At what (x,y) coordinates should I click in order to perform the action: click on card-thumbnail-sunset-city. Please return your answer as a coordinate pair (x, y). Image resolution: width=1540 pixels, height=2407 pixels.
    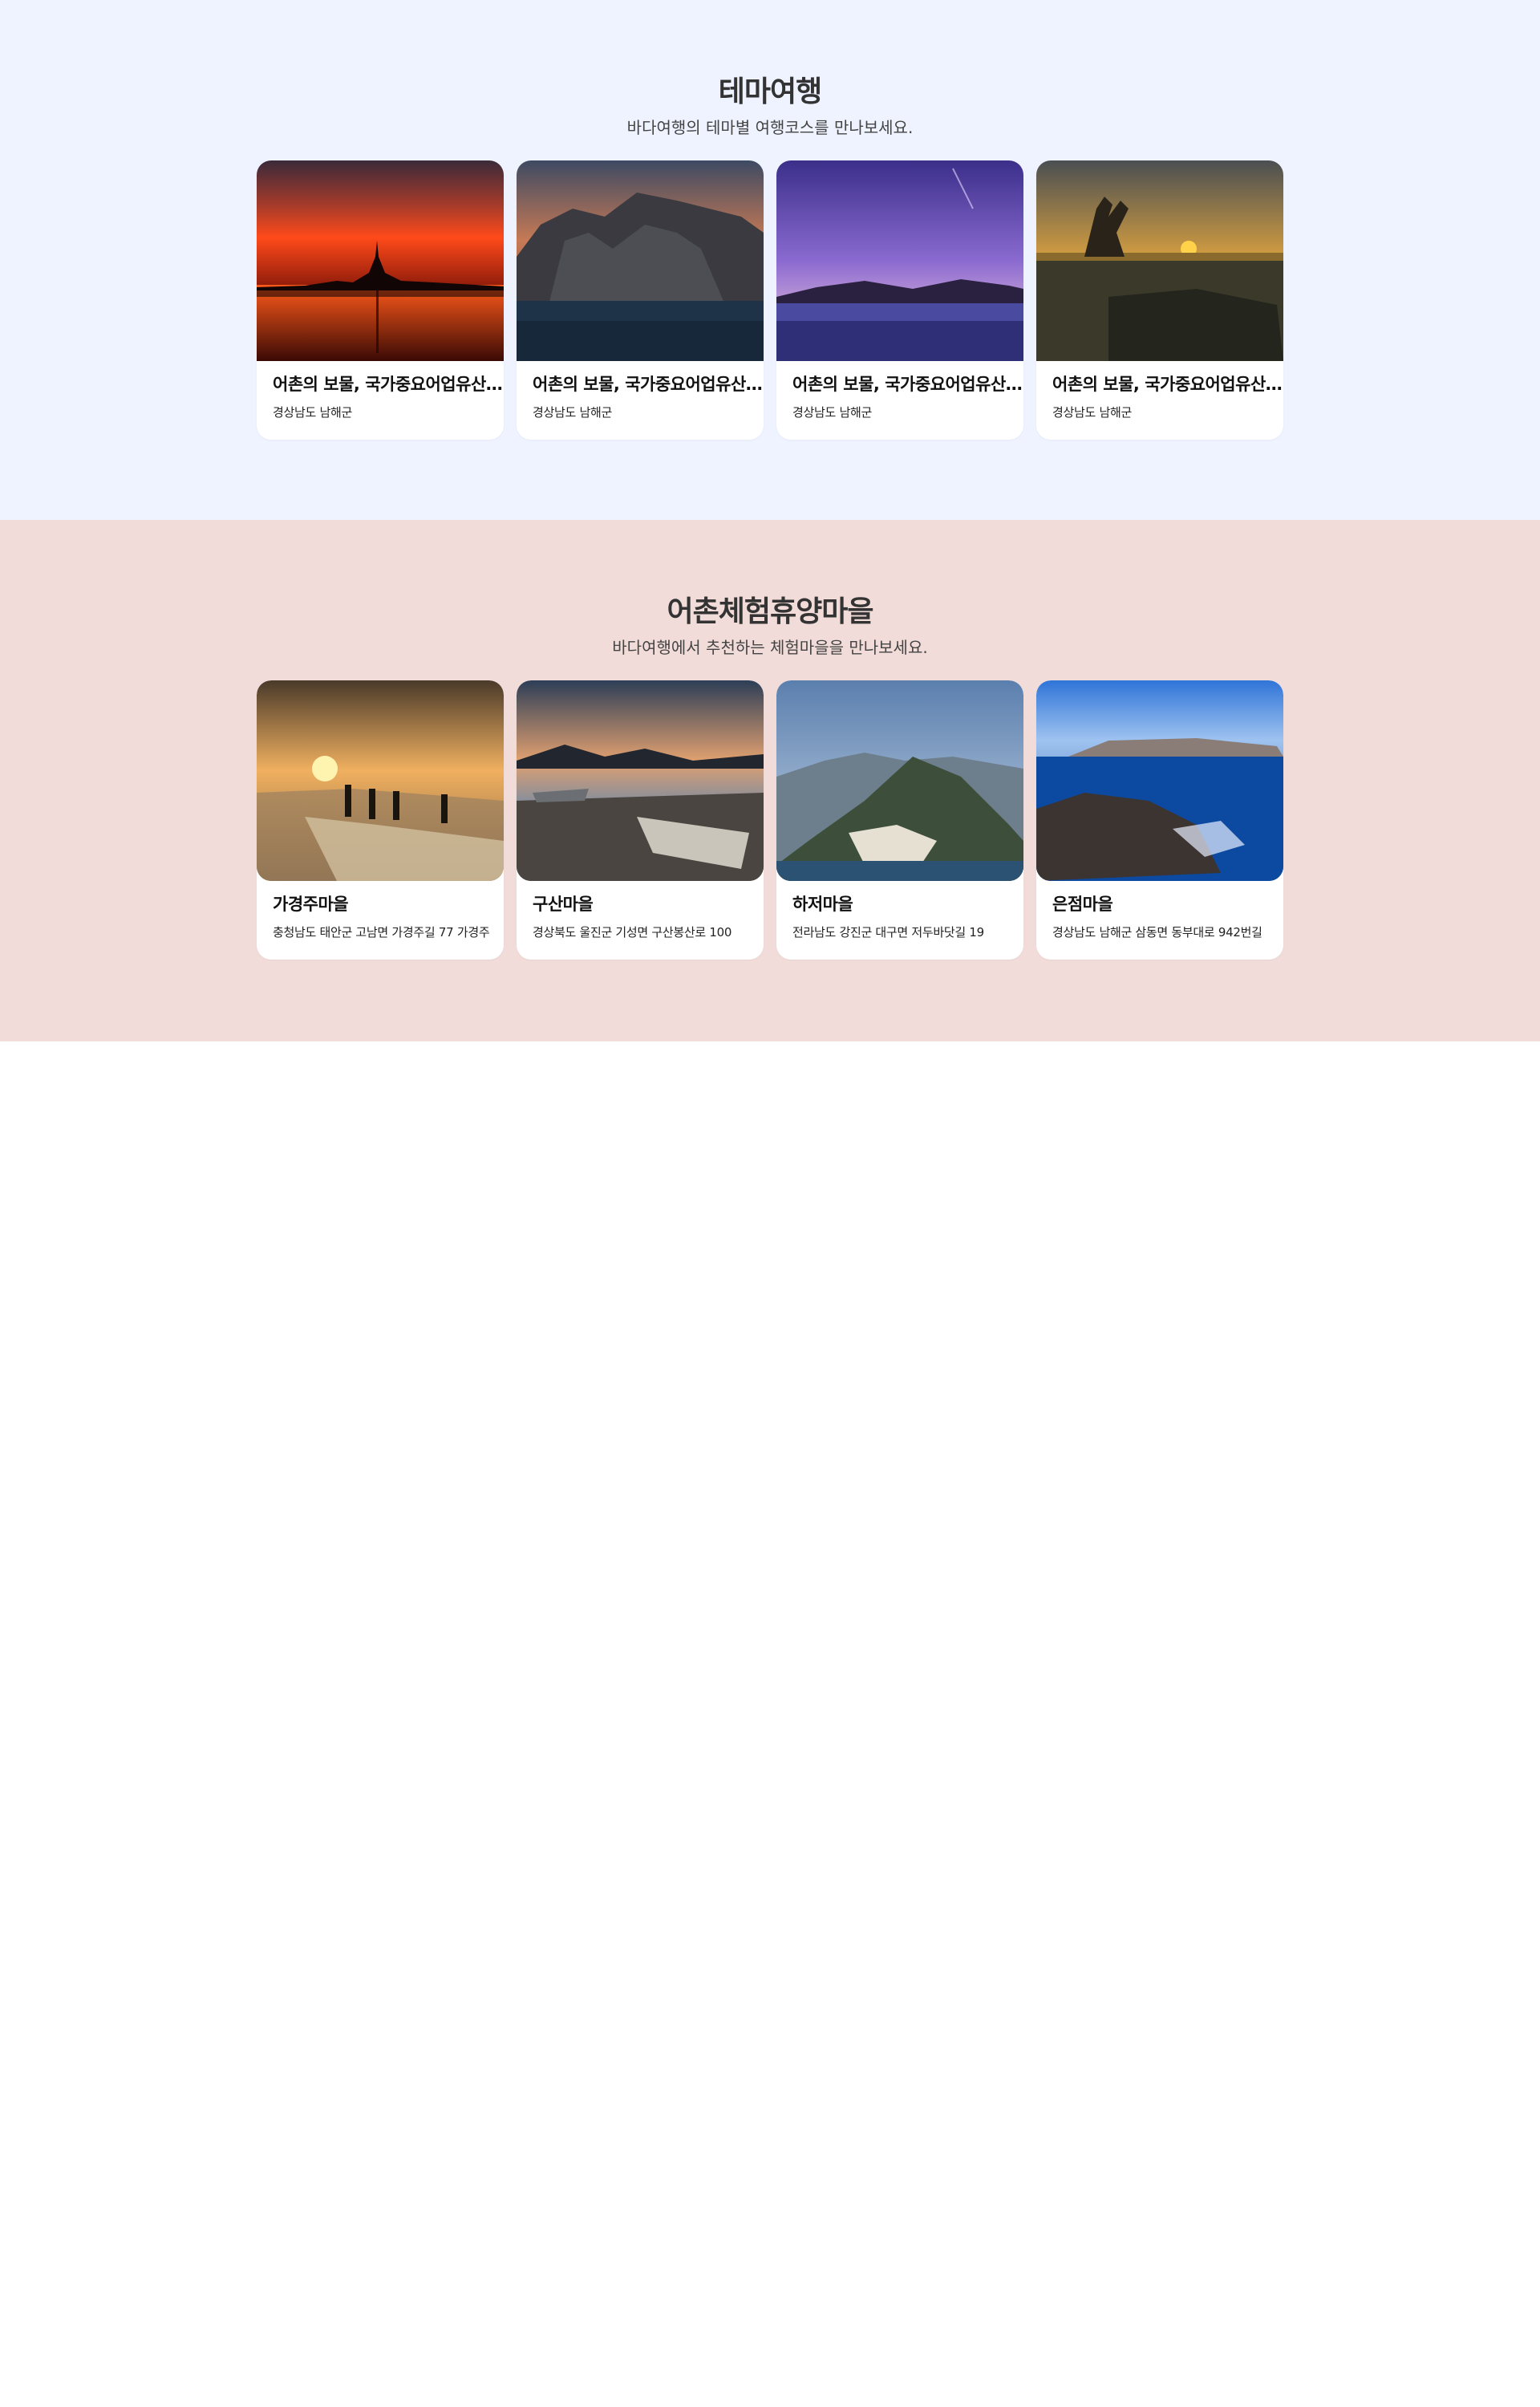
    Looking at the image, I should click on (380, 261).